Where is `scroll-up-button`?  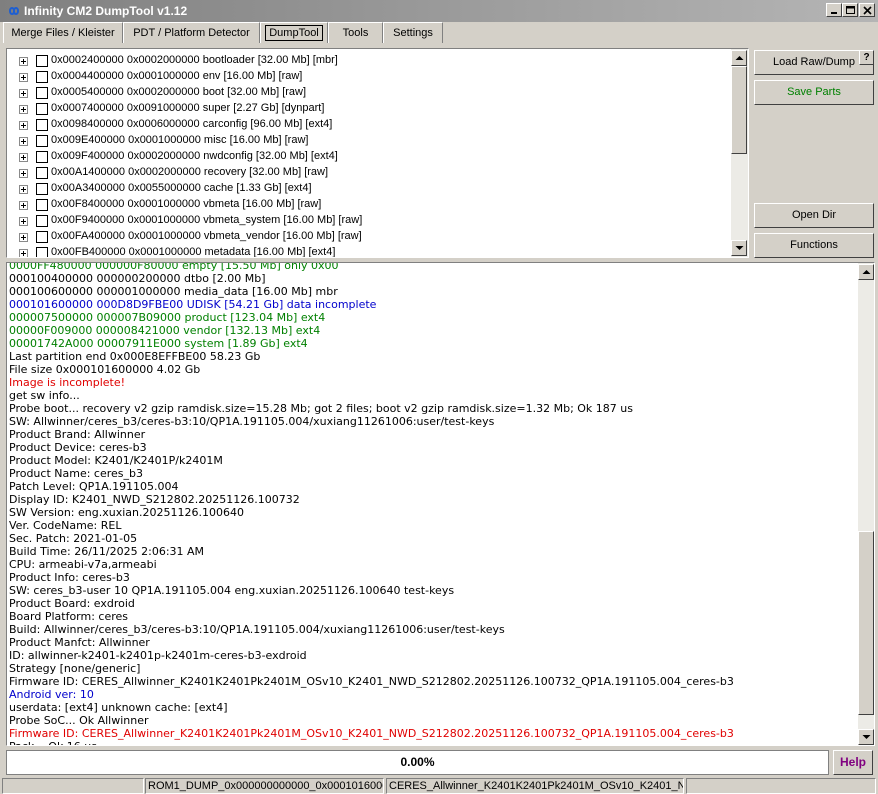
scroll-up-button is located at coordinates (739, 58).